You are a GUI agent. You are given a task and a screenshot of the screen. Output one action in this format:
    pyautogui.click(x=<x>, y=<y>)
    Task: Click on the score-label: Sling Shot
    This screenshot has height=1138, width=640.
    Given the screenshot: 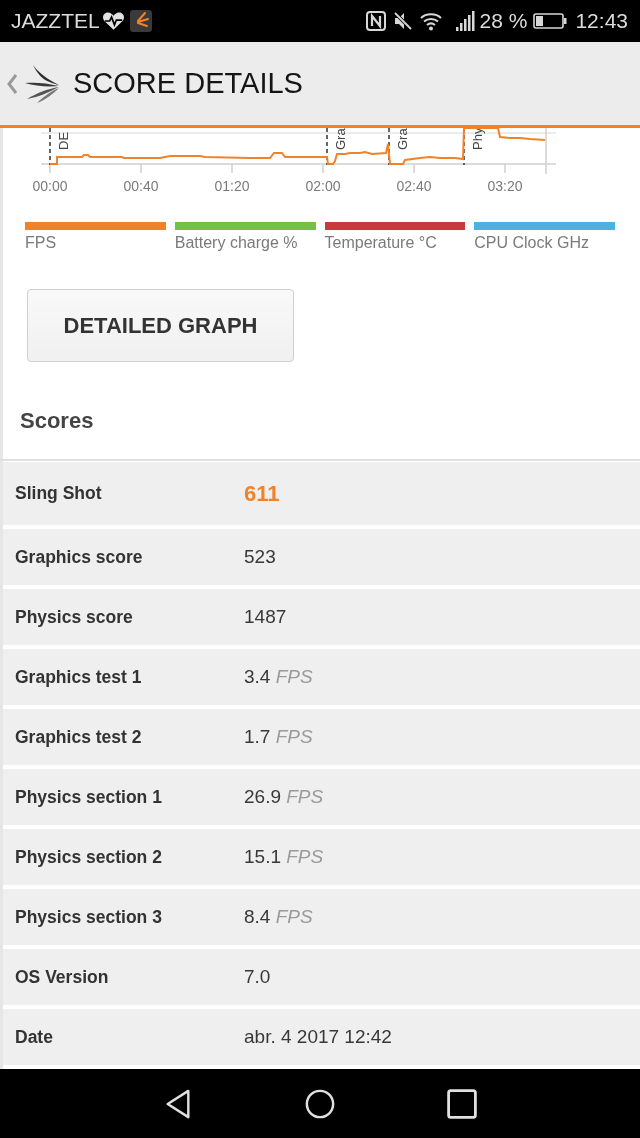 What is the action you would take?
    pyautogui.click(x=59, y=493)
    